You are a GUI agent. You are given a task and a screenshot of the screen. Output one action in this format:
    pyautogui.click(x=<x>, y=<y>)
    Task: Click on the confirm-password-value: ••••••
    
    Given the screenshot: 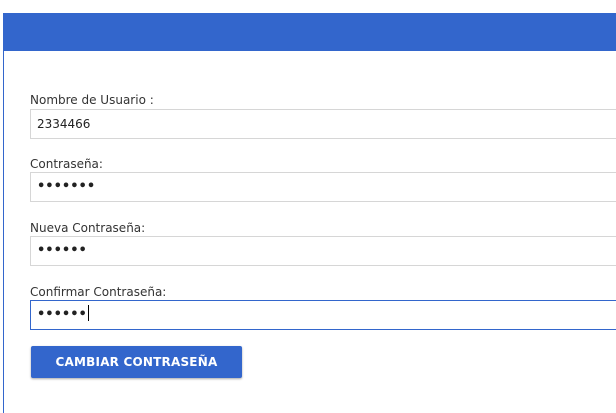 What is the action you would take?
    pyautogui.click(x=62, y=314)
    